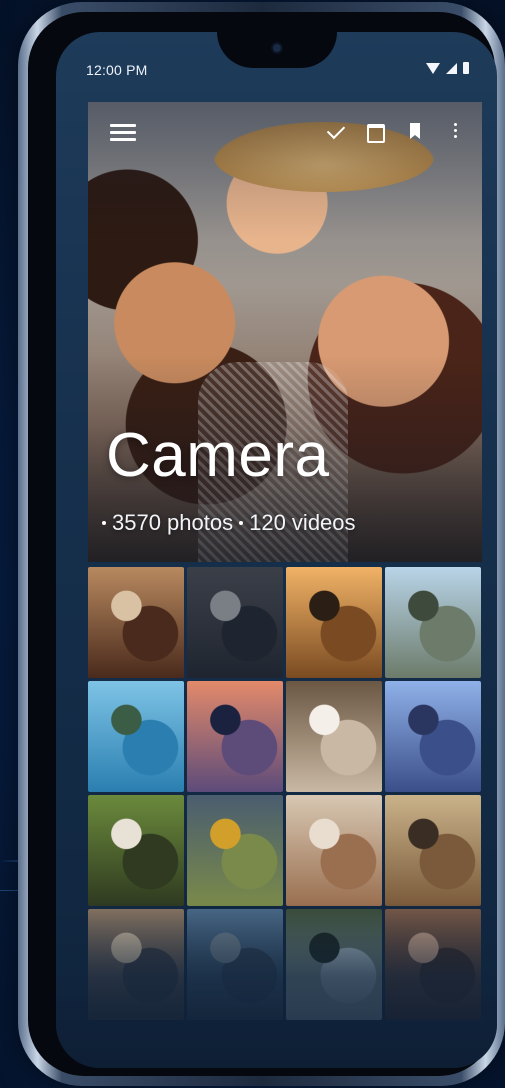  I want to click on photos-count: 3570 photos, so click(173, 522).